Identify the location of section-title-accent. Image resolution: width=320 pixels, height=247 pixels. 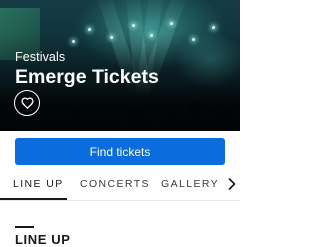
(24, 227).